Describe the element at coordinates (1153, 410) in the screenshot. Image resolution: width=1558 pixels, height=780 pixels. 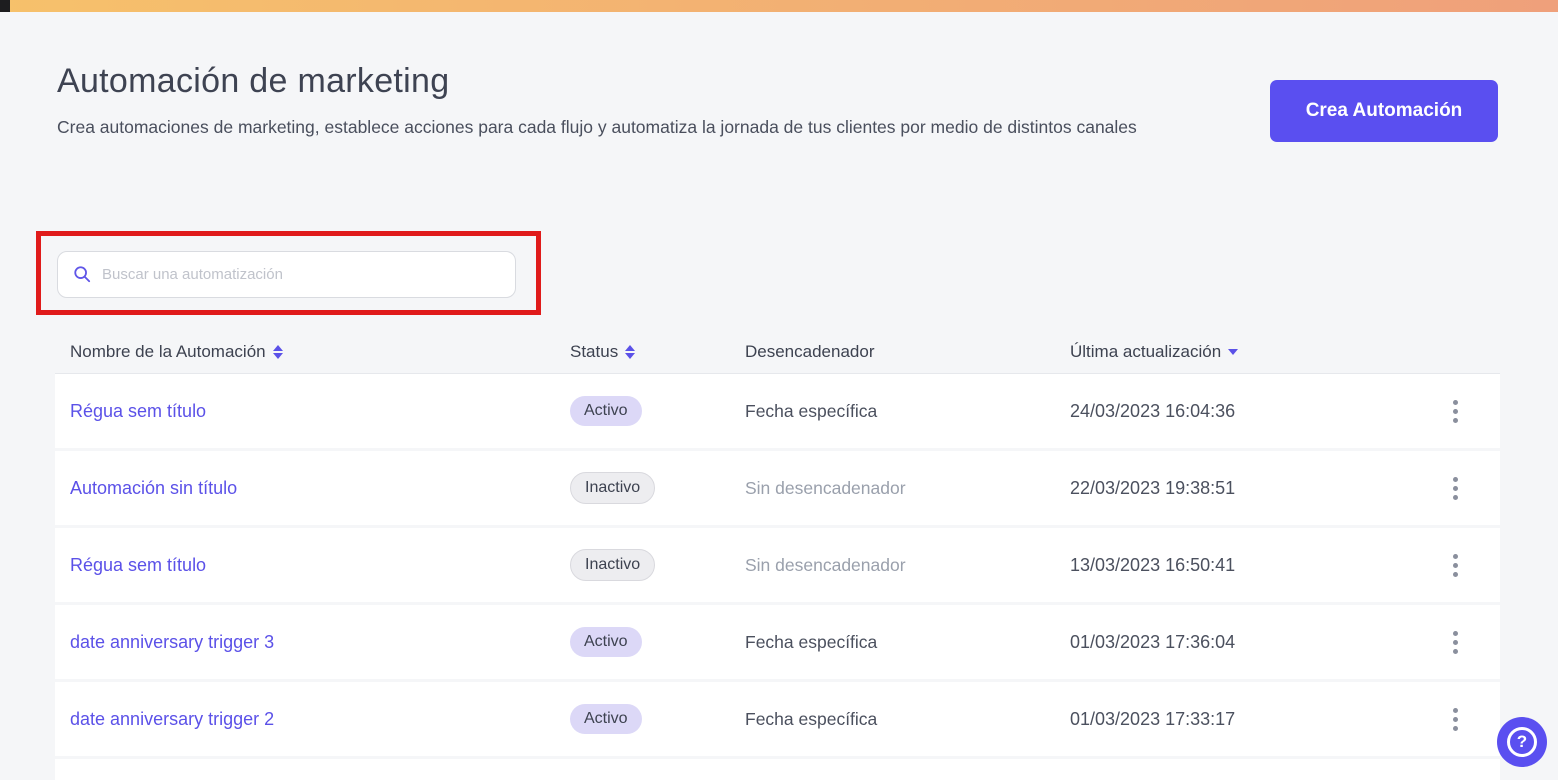
I see `updated-at: 24/03/2023 16:04:36` at that location.